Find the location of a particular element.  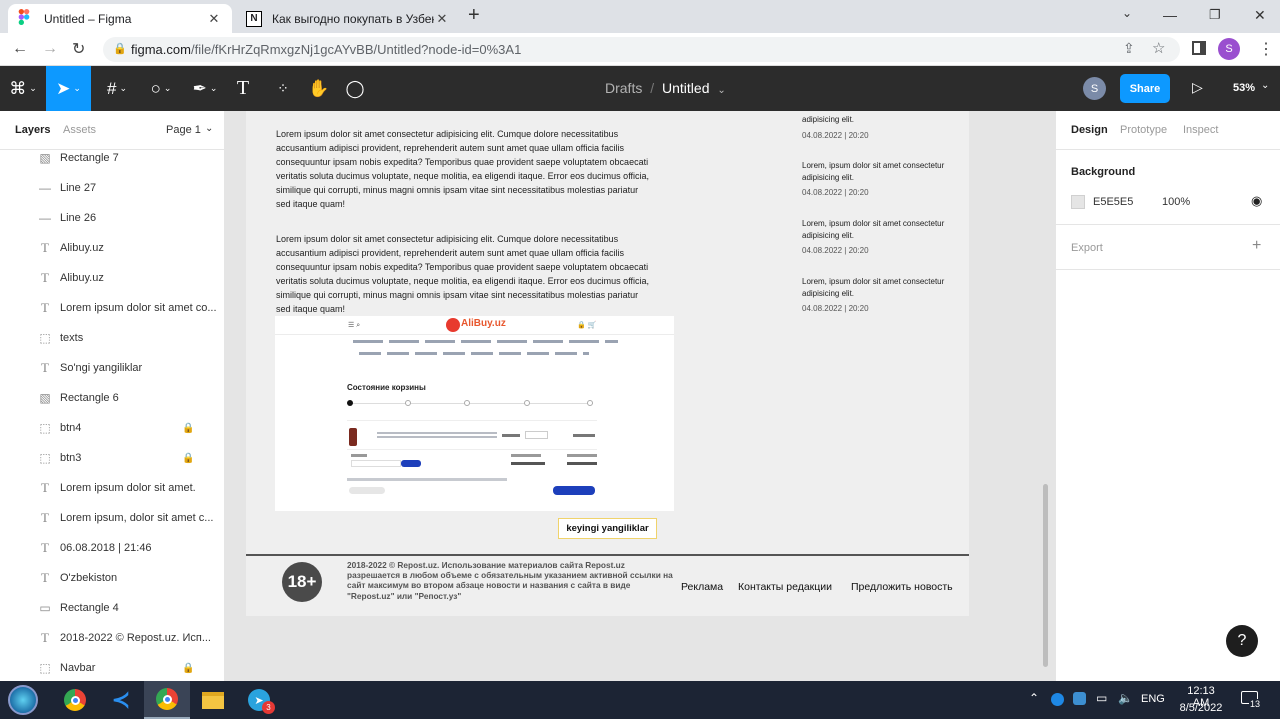

tray-app-icon is located at coordinates (1057, 699).